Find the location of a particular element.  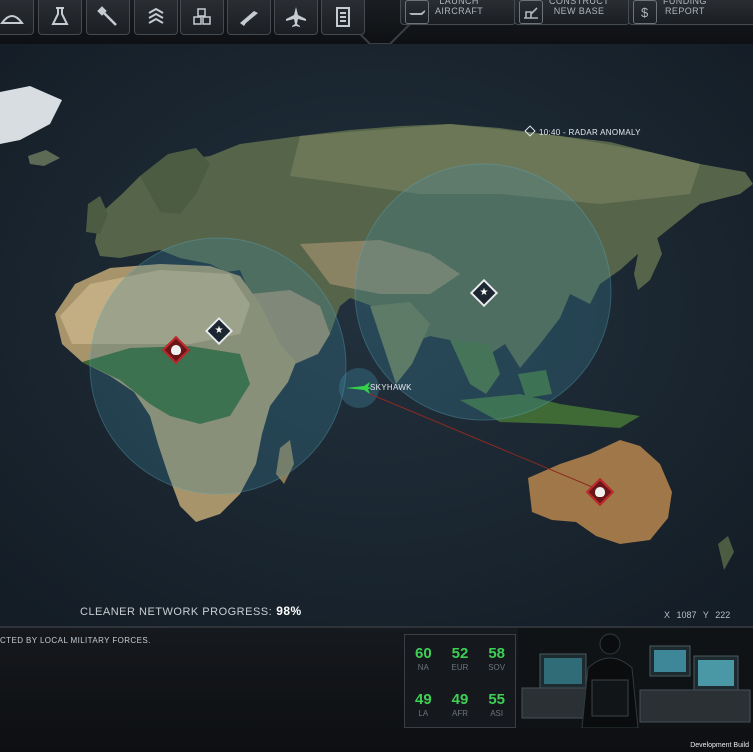

region-name: NA is located at coordinates (423, 667).